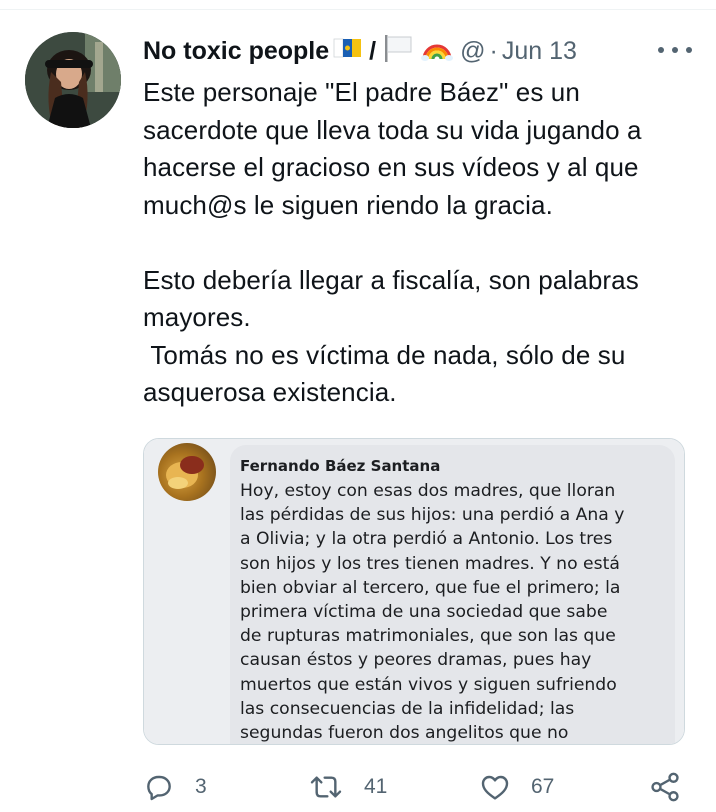  What do you see at coordinates (418, 51) in the screenshot?
I see `tweet-header: No toxic people / @ · Jun 13` at bounding box center [418, 51].